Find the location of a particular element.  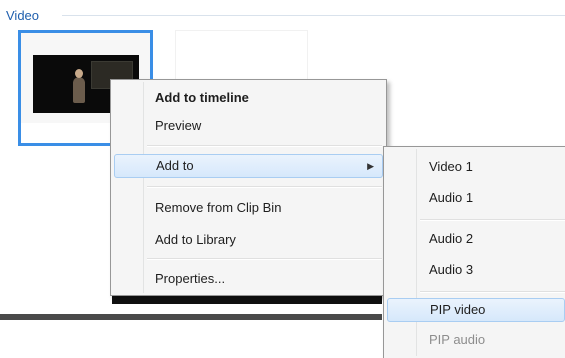

menu-item-label: Add to is located at coordinates (175, 165).